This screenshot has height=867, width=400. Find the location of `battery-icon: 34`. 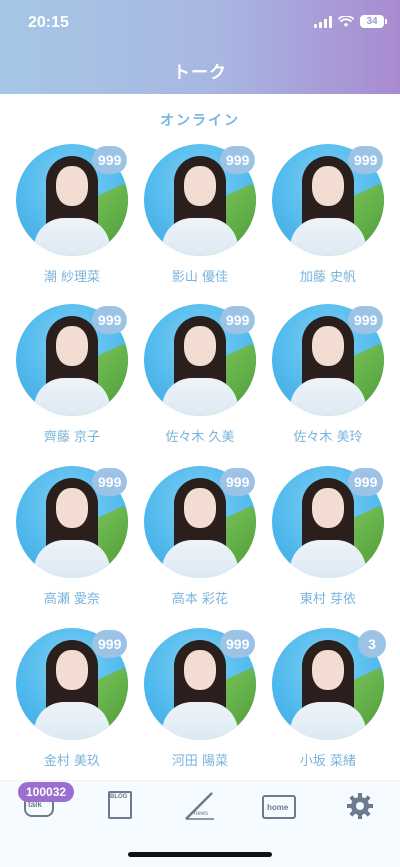

battery-icon: 34 is located at coordinates (373, 21).